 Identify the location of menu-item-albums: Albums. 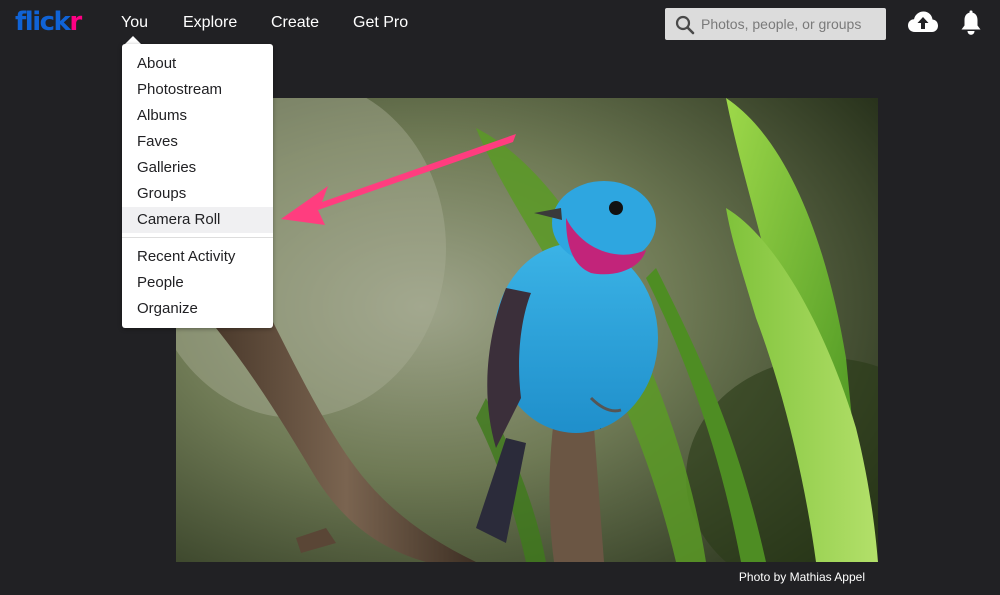
(197, 116).